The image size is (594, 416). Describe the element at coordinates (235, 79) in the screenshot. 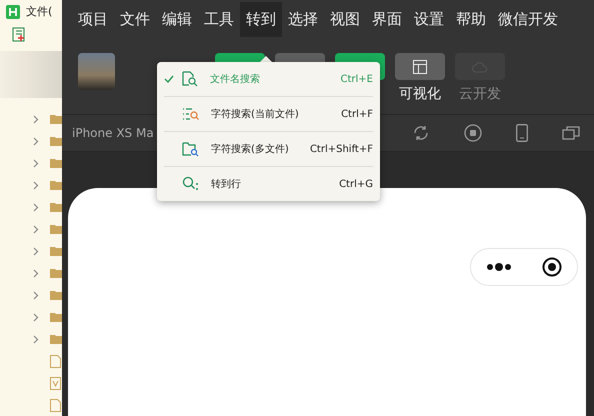

I see `option-label: 文件名搜索` at that location.